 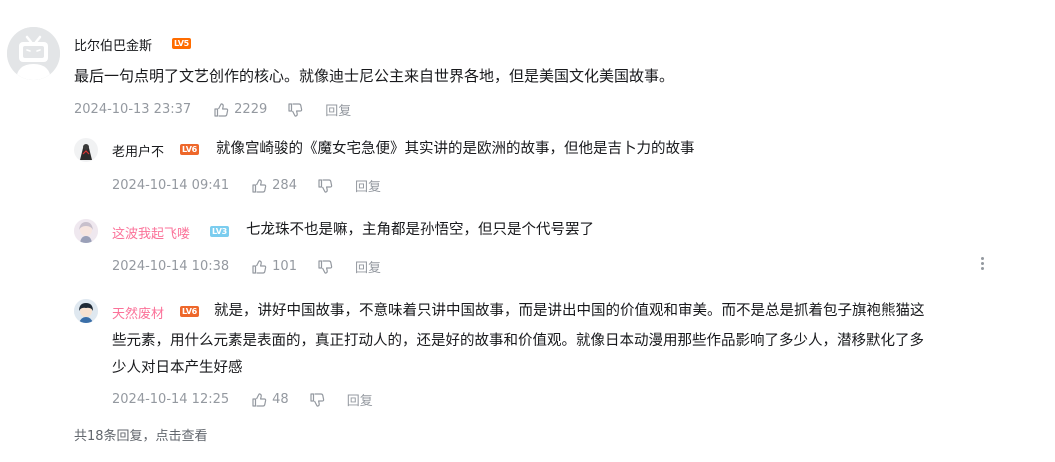 I want to click on like-count: 2229, so click(x=251, y=109).